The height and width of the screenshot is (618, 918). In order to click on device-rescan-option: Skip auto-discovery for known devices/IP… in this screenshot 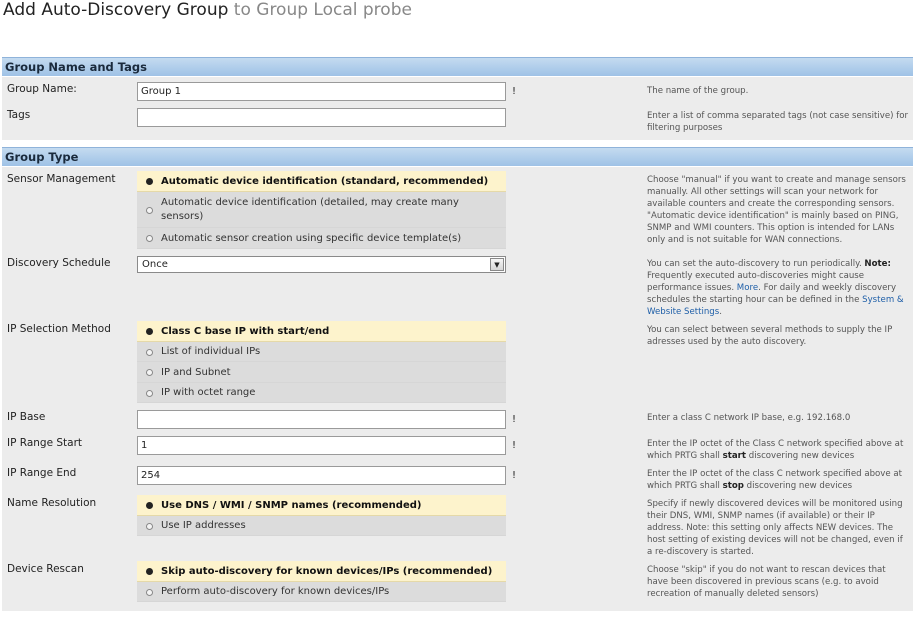, I will do `click(321, 571)`.